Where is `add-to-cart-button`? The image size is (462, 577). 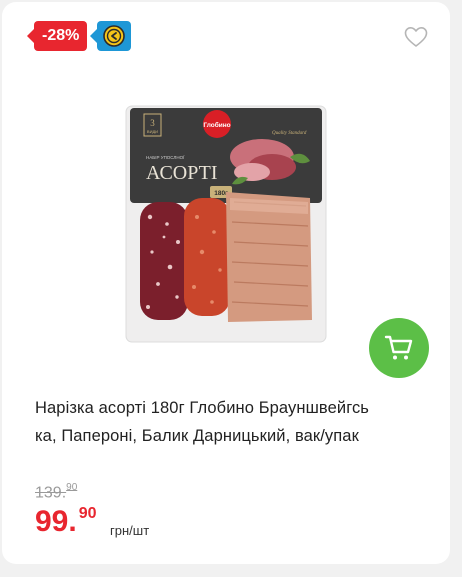
add-to-cart-button is located at coordinates (399, 348).